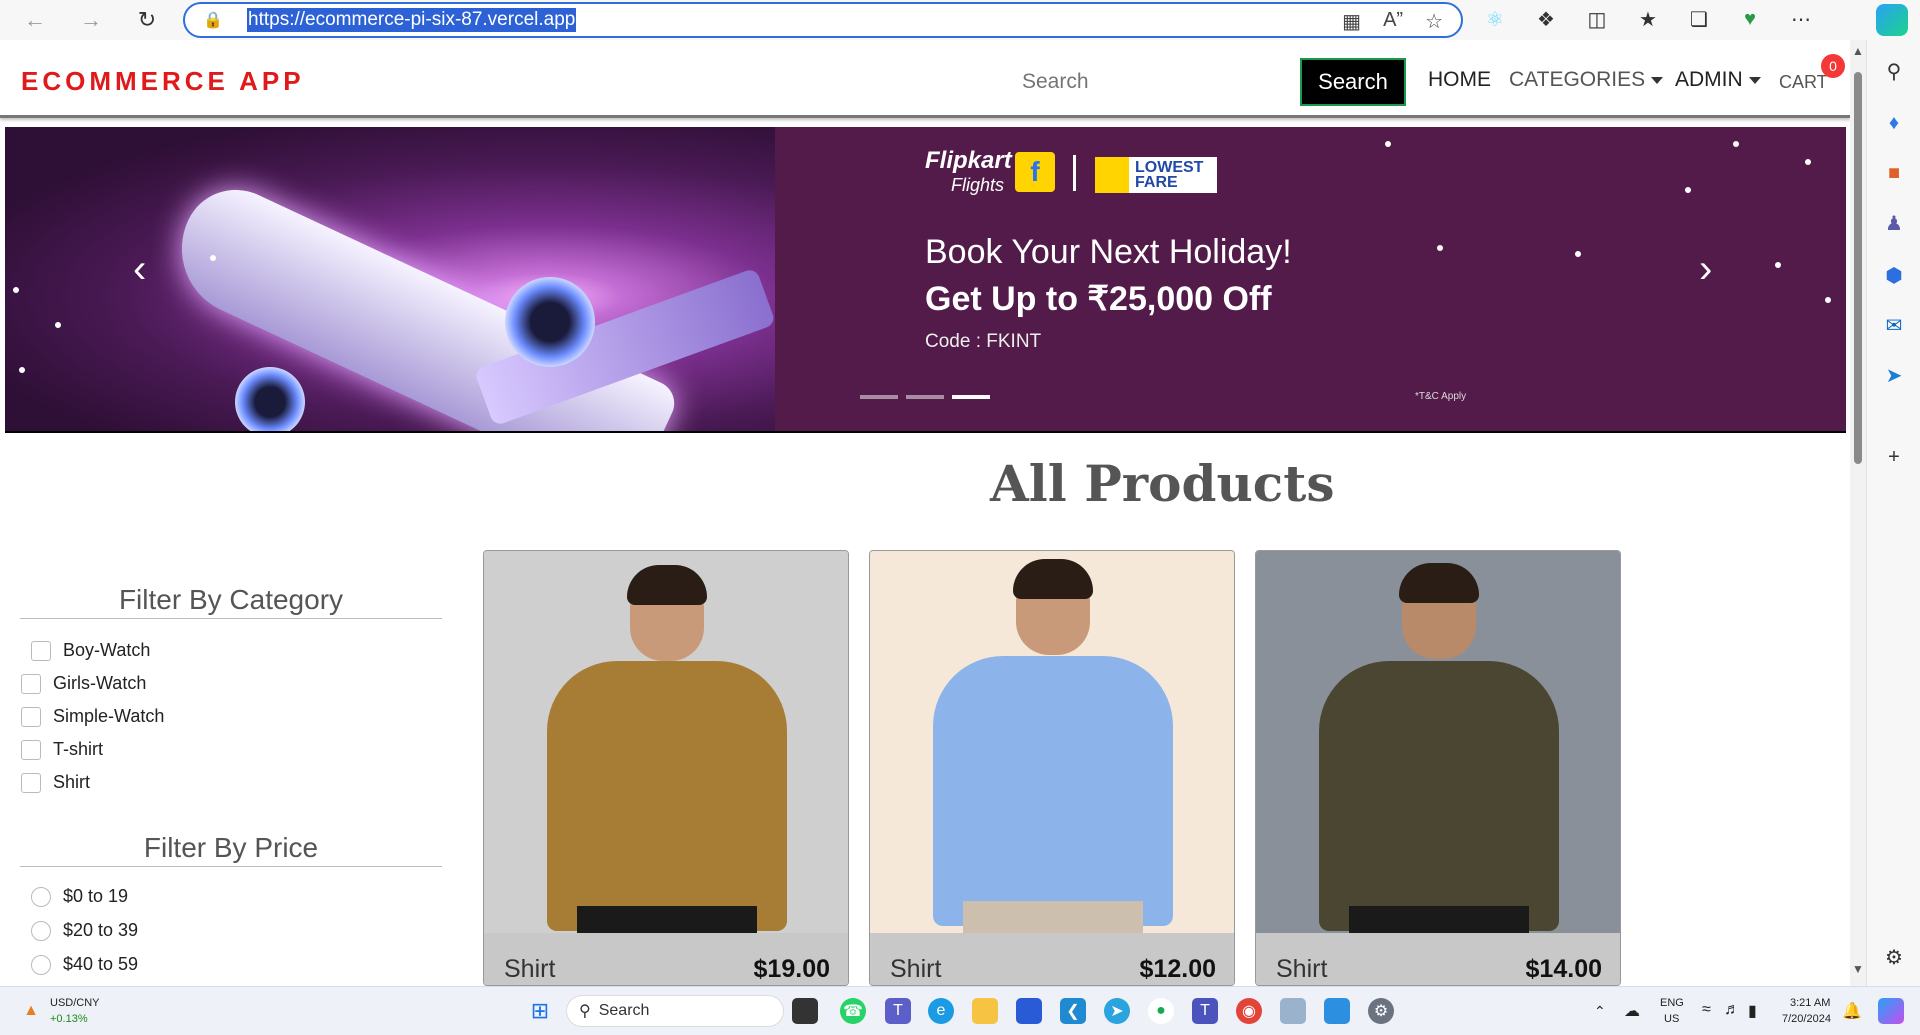 Image resolution: width=1920 pixels, height=1035 pixels. Describe the element at coordinates (1732, 1010) in the screenshot. I see `volume-icon: ♬` at that location.